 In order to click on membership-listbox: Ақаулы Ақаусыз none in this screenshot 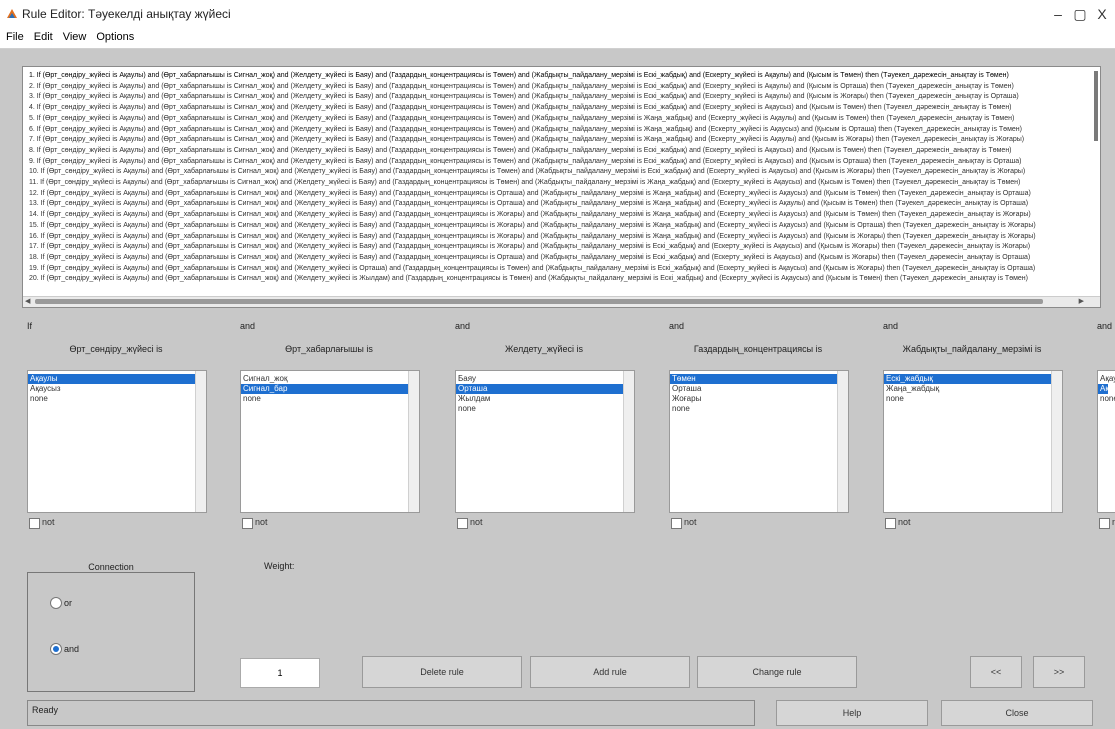, I will do `click(117, 441)`.